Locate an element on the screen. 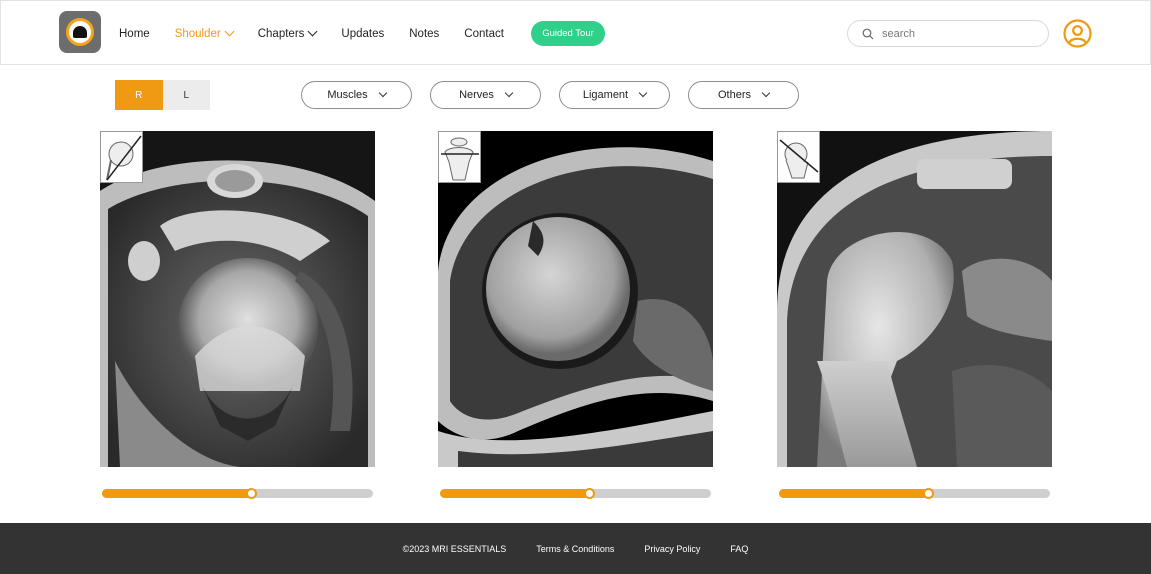 This screenshot has height=574, width=1151. nav-updates-label: Updates is located at coordinates (363, 33).